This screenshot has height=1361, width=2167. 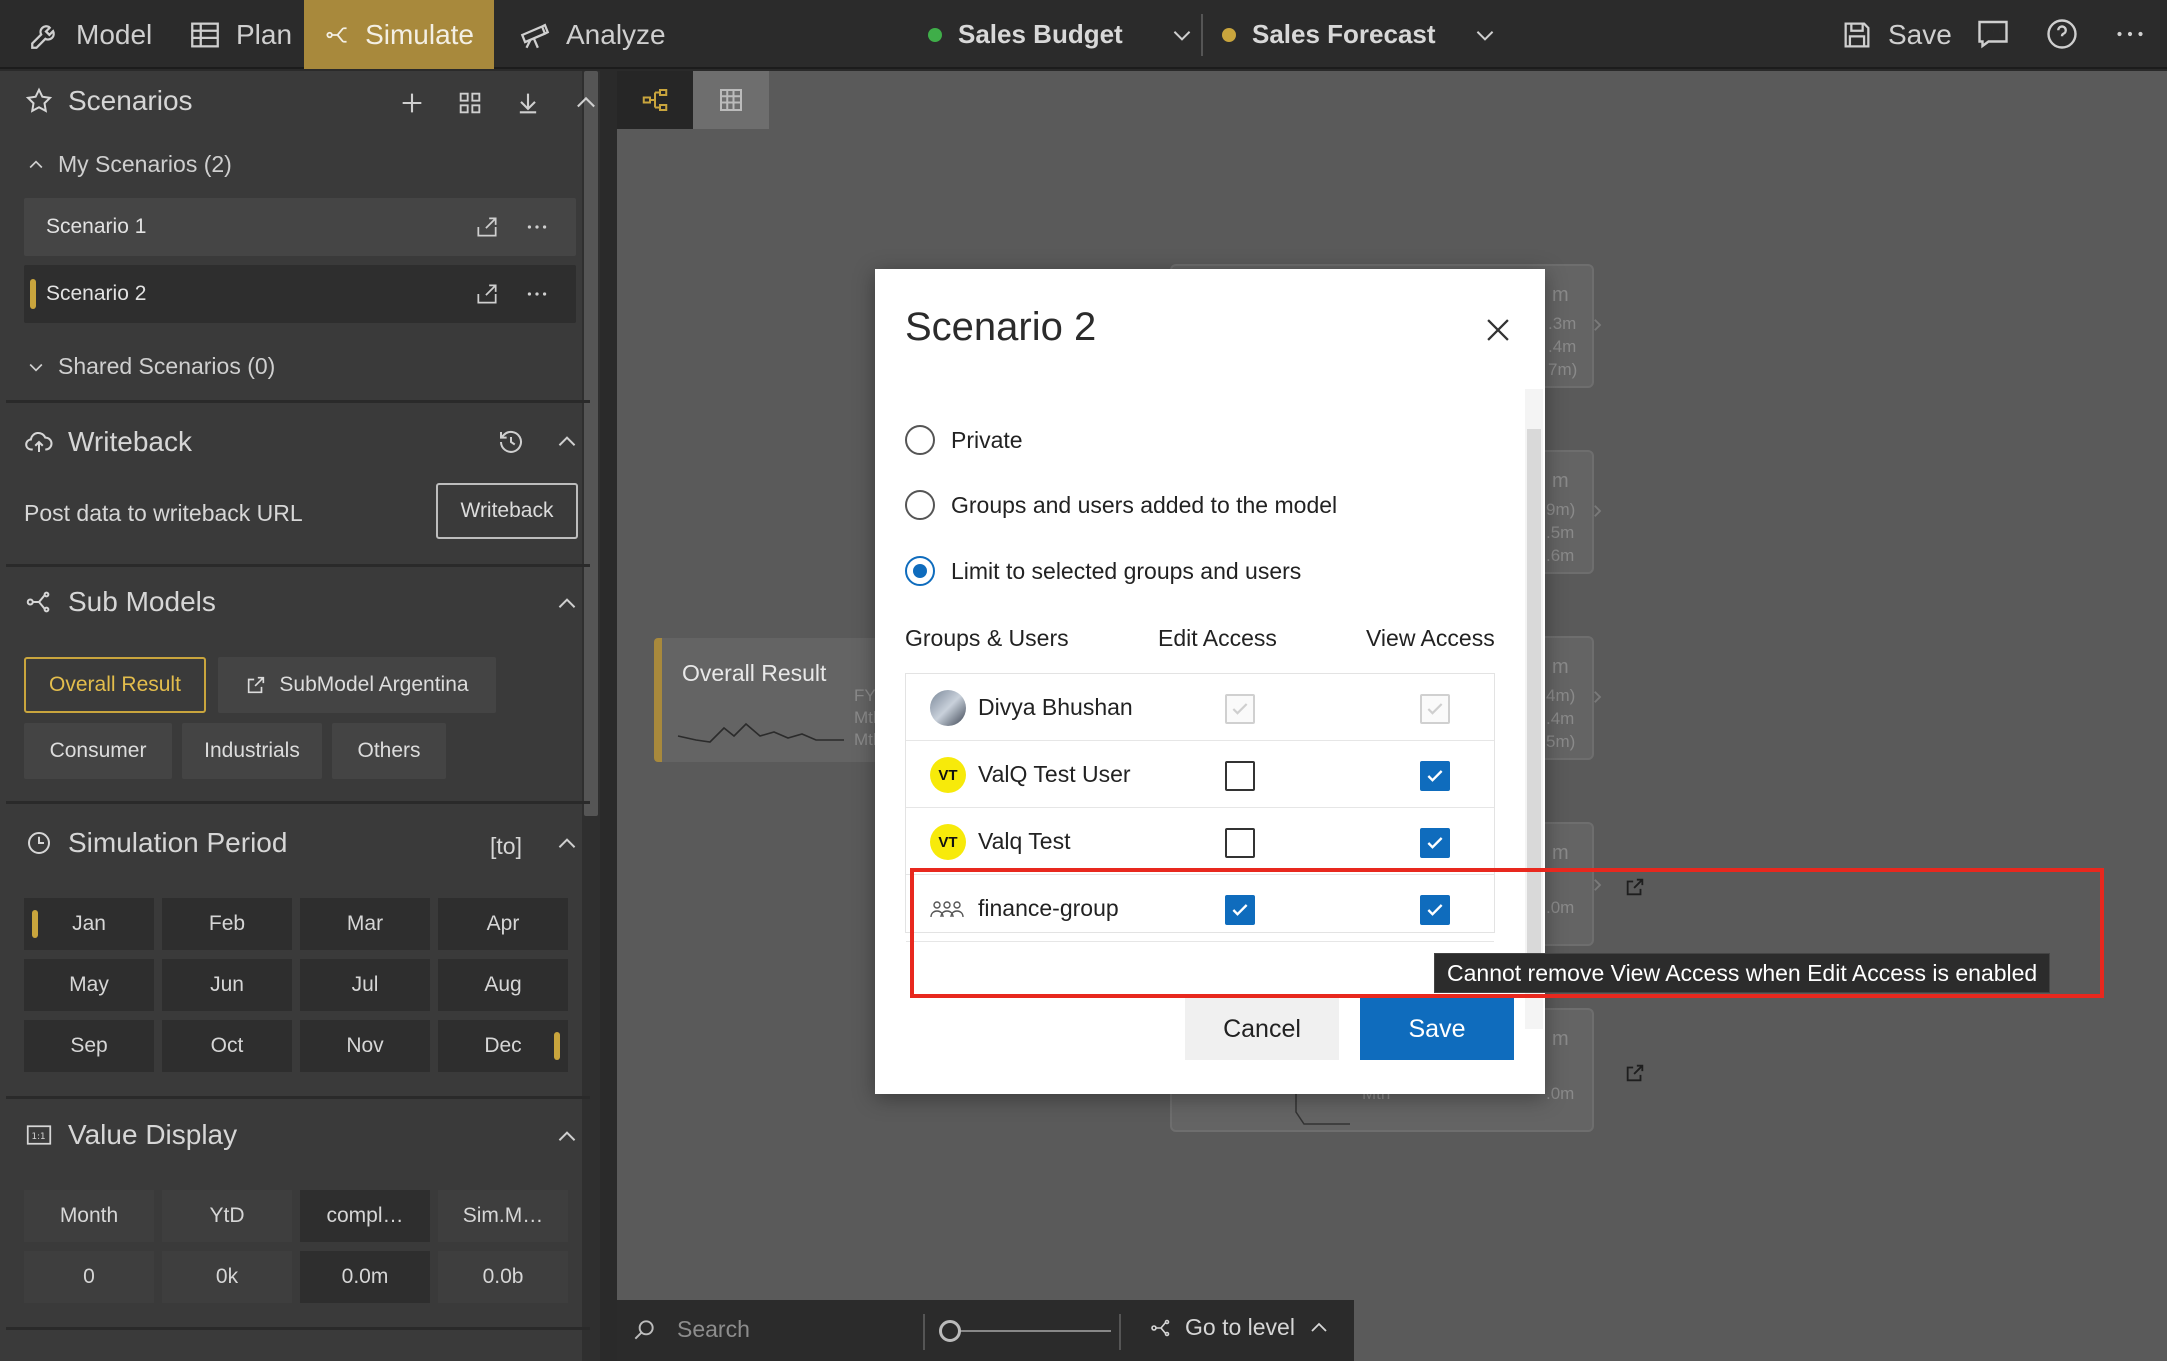 What do you see at coordinates (1498, 330) in the screenshot?
I see `close-icon` at bounding box center [1498, 330].